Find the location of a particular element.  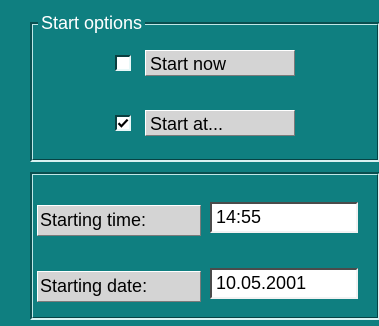

start-options-legend: Start options is located at coordinates (92, 23).